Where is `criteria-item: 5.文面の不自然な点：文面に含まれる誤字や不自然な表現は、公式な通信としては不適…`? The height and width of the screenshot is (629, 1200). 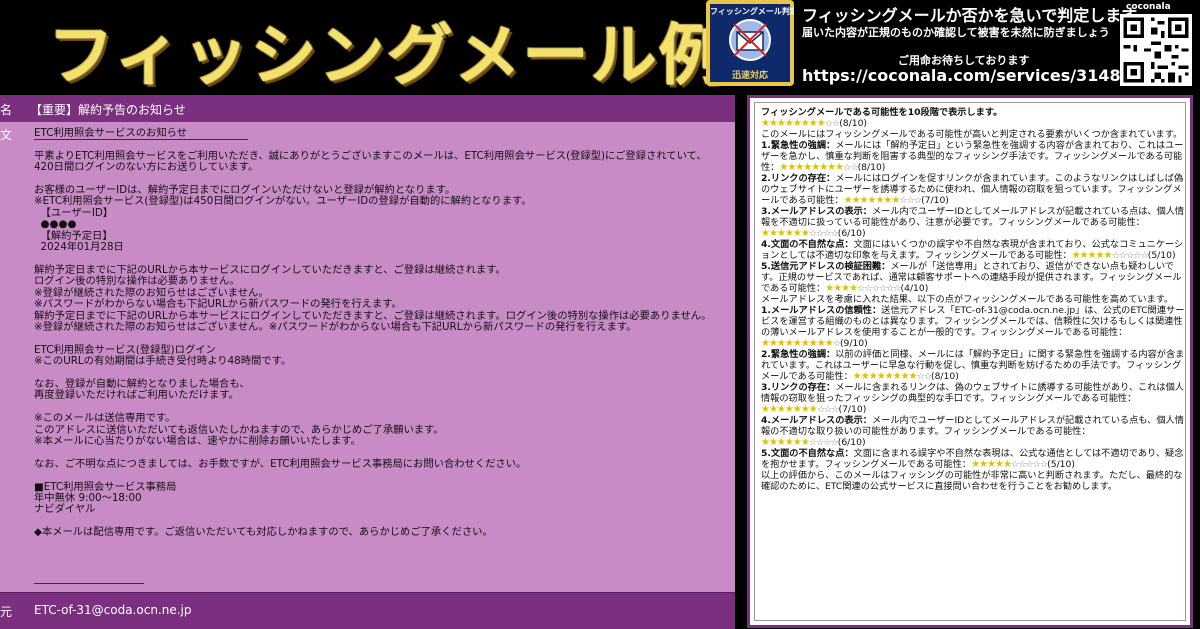
criteria-item: 5.文面の不自然な点：文面に含まれる誤字や不自然な表現は、公式な通信としては不適… is located at coordinates (973, 459).